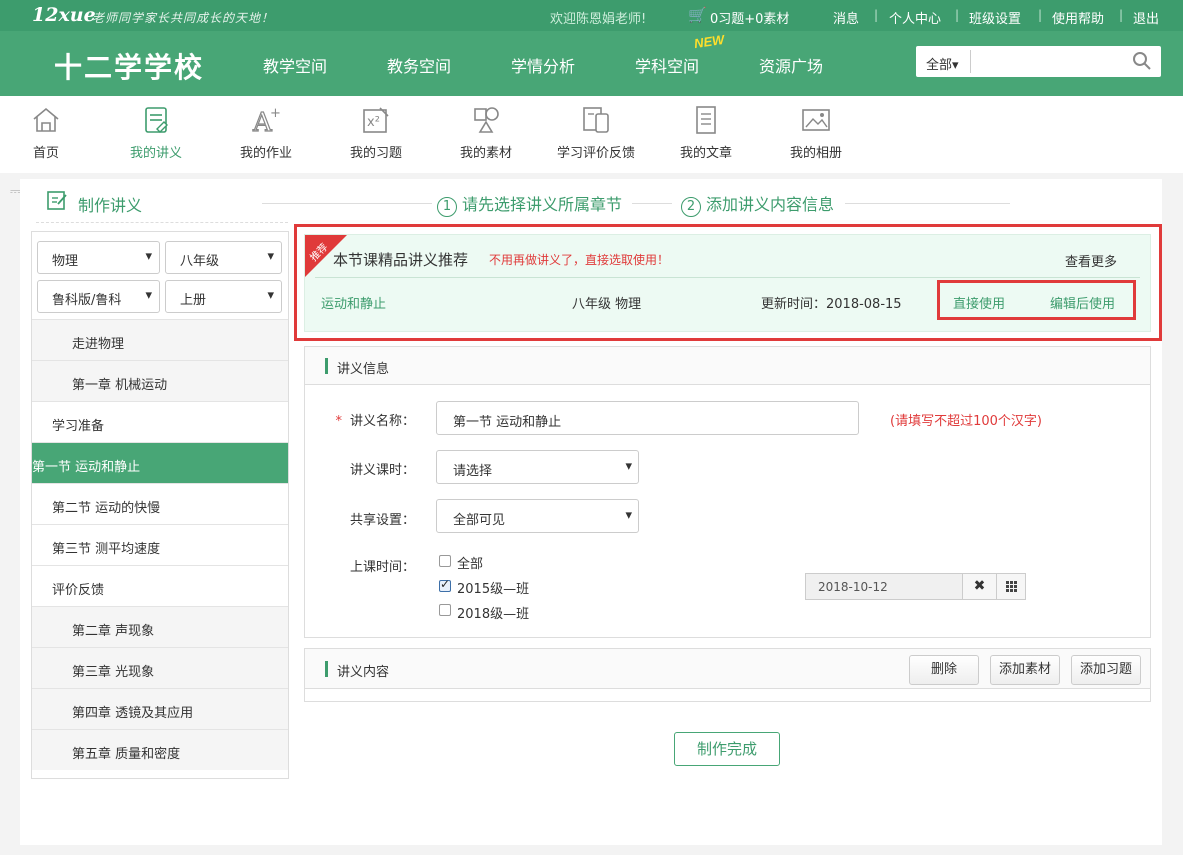 The height and width of the screenshot is (855, 1183). Describe the element at coordinates (375, 153) in the screenshot. I see `tool-label: 我的习题` at that location.